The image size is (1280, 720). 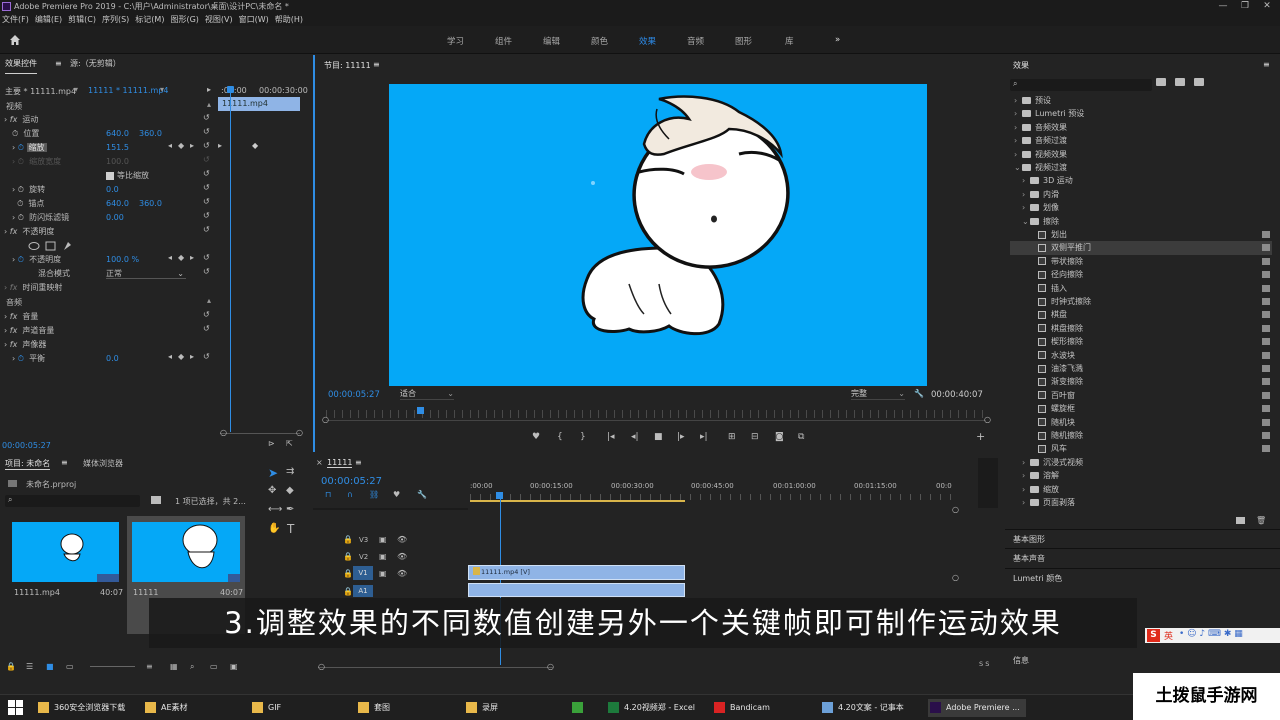 What do you see at coordinates (289, 19) in the screenshot?
I see `menu-help: 帮助(H)` at bounding box center [289, 19].